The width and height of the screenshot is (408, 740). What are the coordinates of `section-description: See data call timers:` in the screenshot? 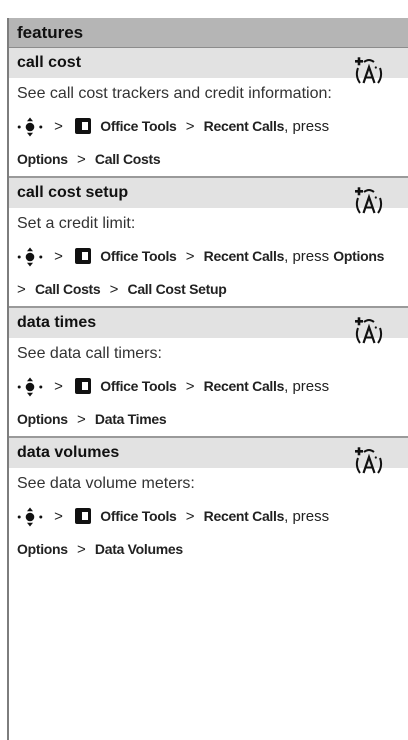 It's located at (89, 353).